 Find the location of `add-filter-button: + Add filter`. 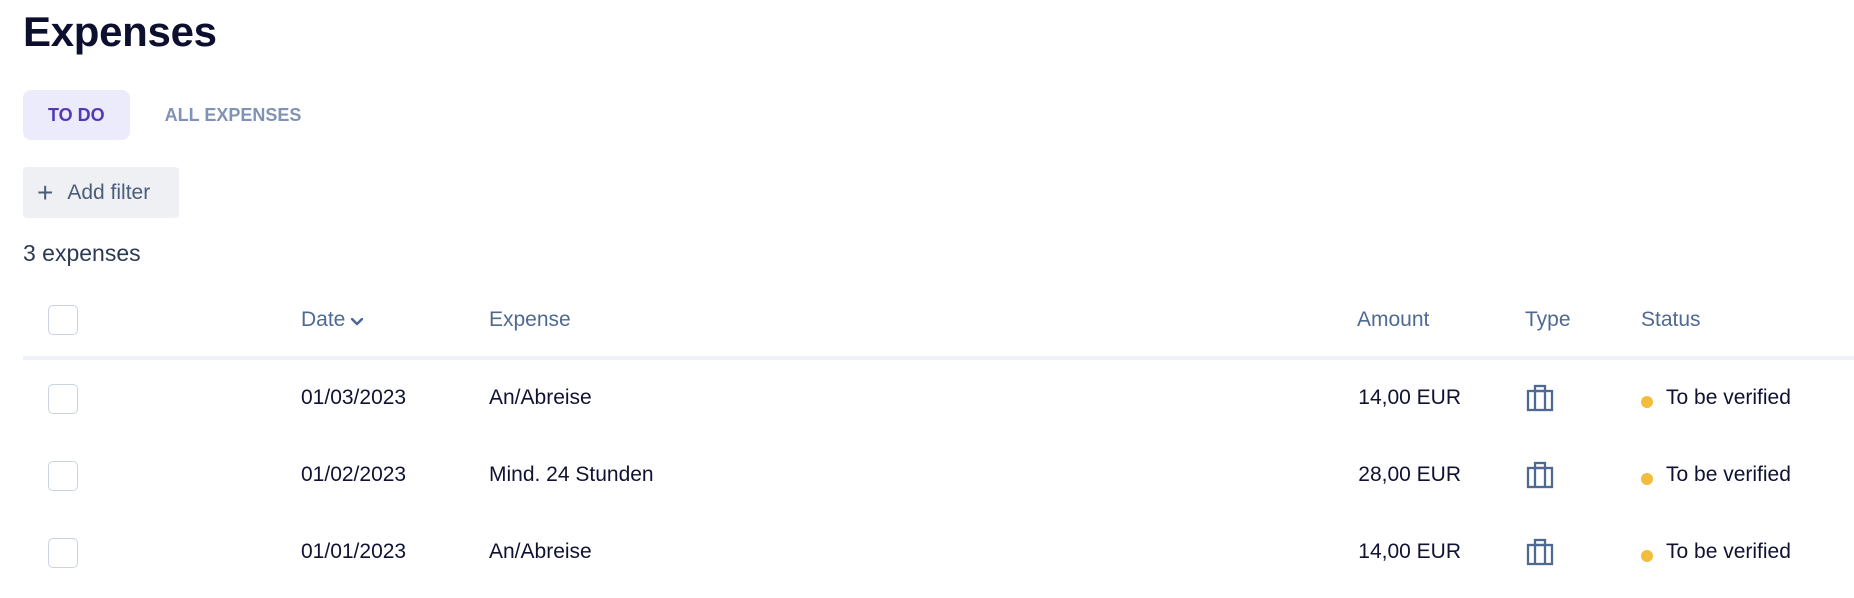

add-filter-button: + Add filter is located at coordinates (101, 192).